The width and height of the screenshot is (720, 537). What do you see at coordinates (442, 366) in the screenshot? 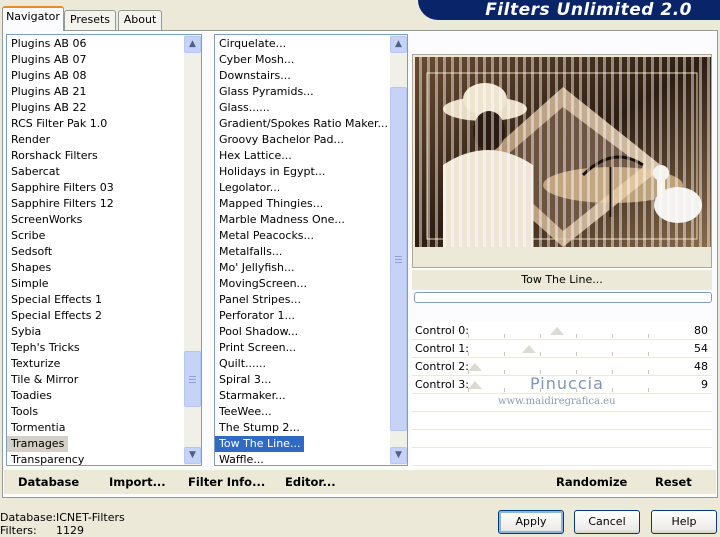
I see `control-label: Control 2:` at bounding box center [442, 366].